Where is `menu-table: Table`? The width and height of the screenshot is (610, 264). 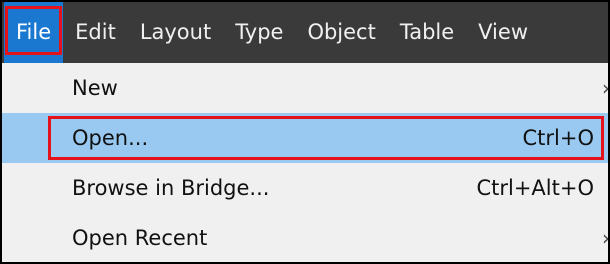
menu-table: Table is located at coordinates (427, 32).